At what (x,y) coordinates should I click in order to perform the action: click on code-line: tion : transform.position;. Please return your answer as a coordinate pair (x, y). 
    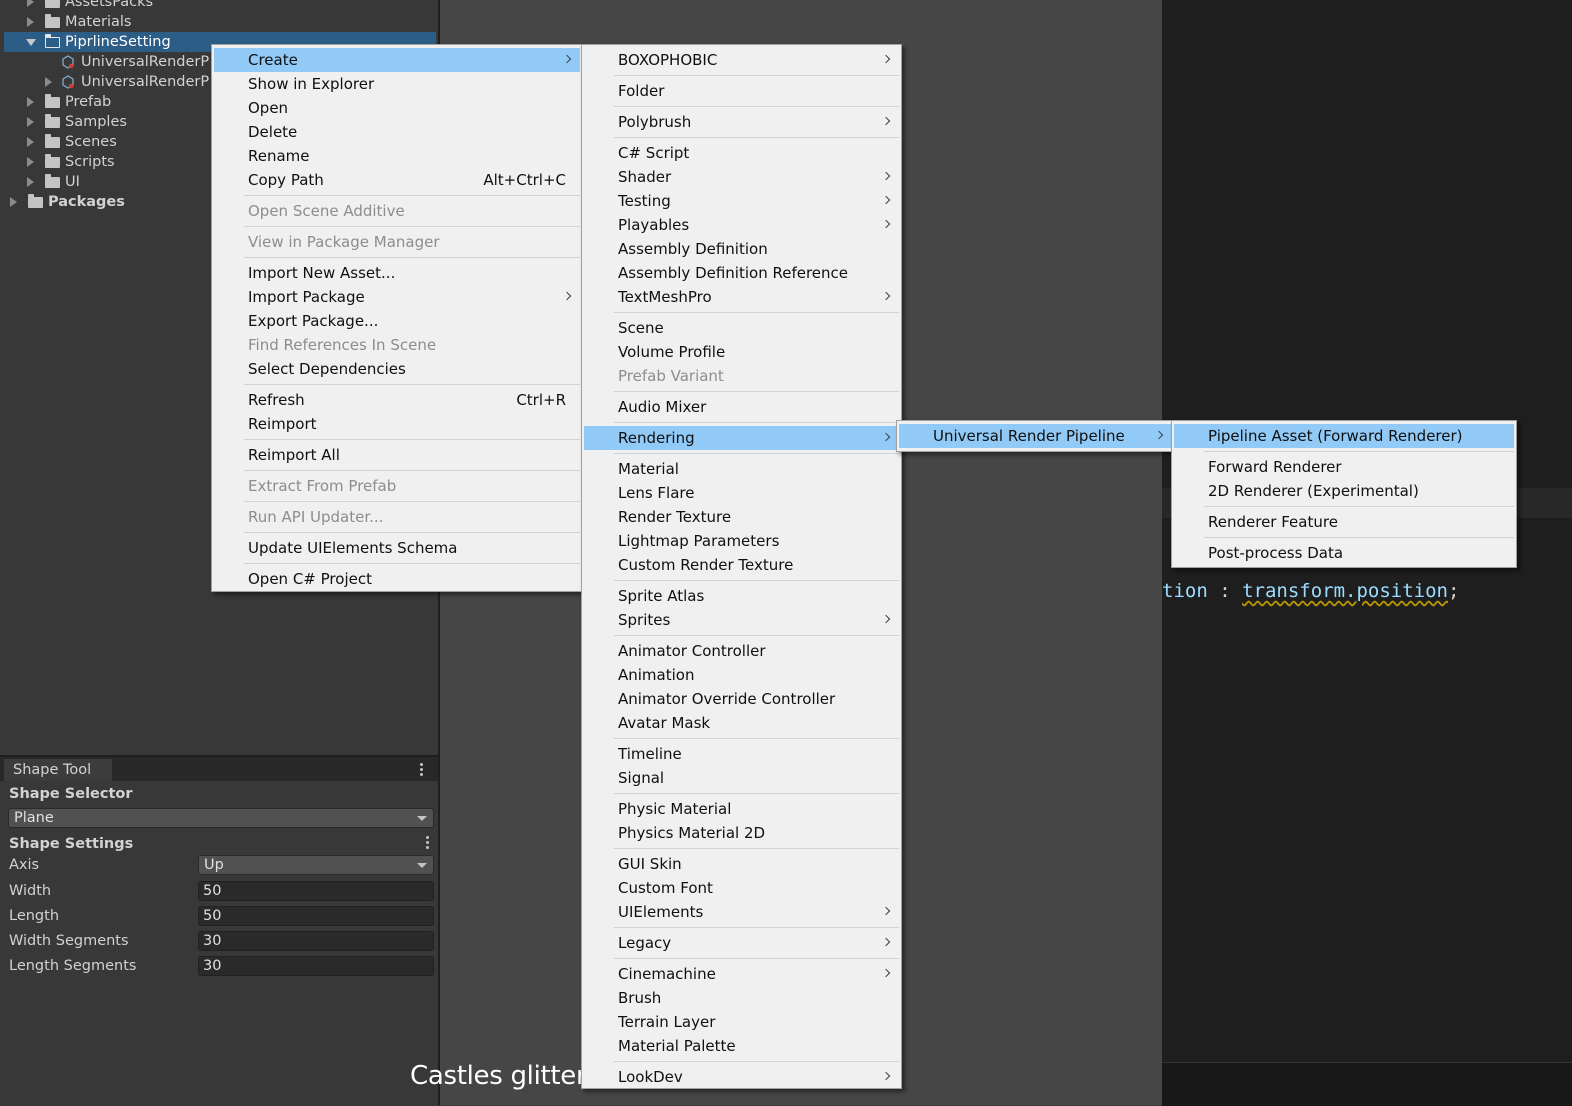
    Looking at the image, I should click on (1310, 591).